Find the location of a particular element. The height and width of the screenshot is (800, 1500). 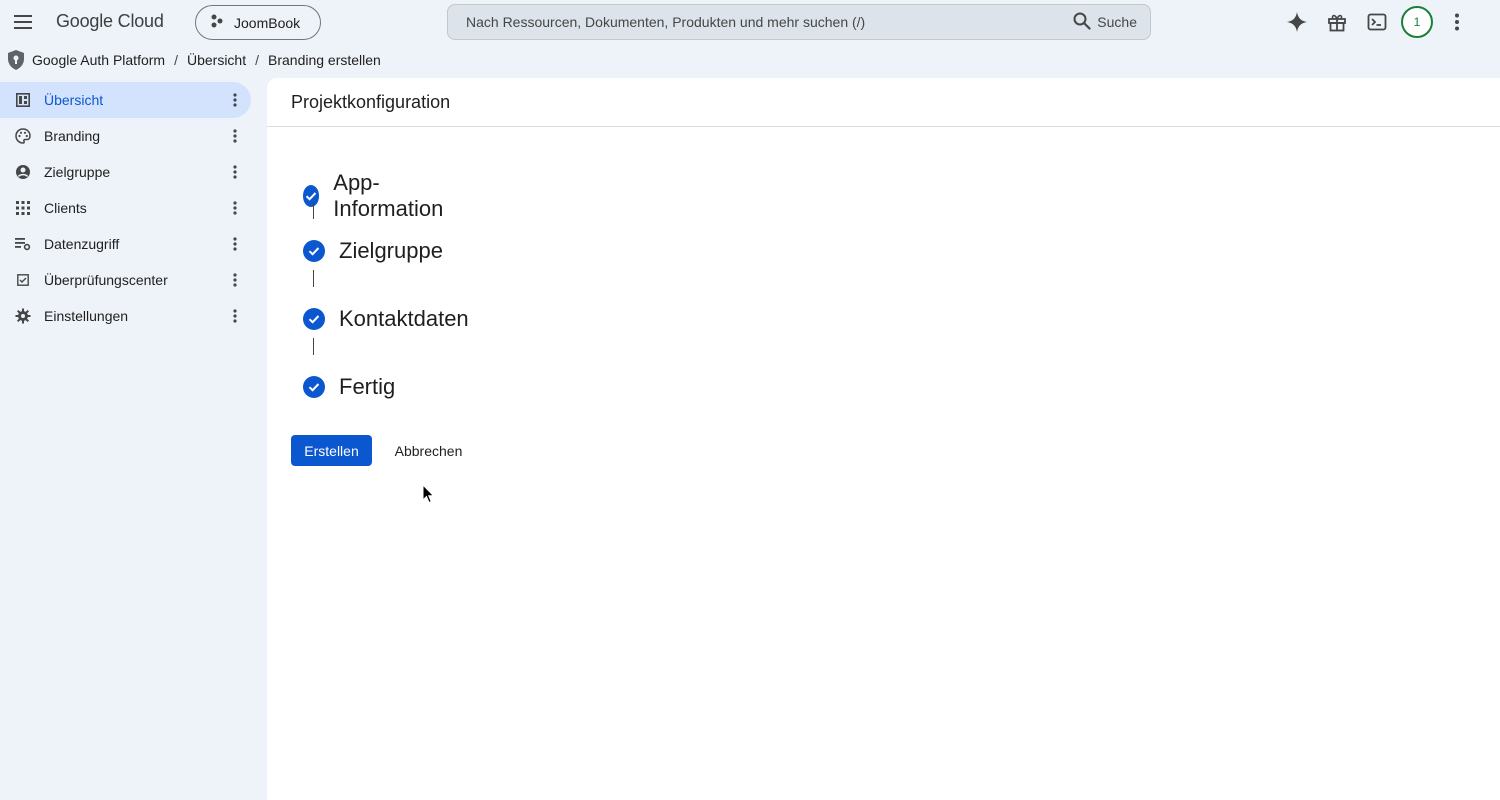

project-selector: JoomBook is located at coordinates (258, 22).